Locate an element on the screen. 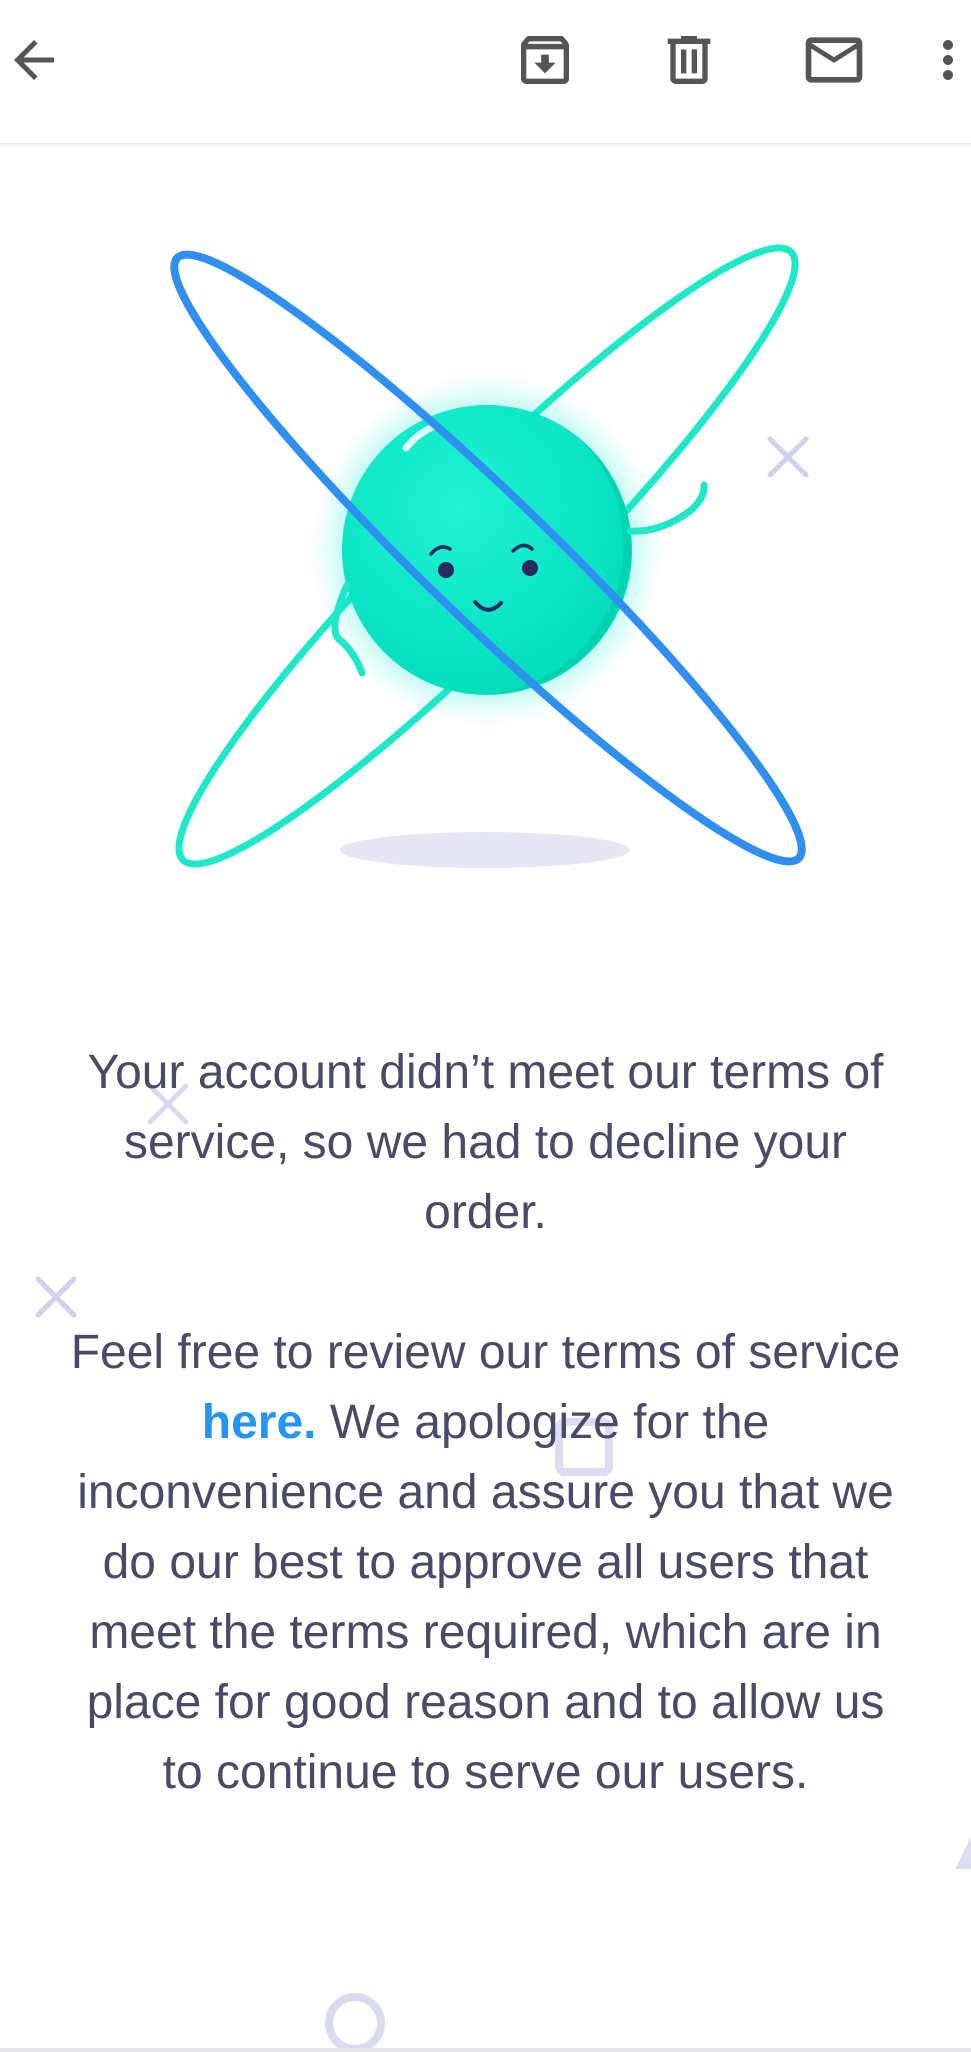  terms-link: here. is located at coordinates (259, 1422).